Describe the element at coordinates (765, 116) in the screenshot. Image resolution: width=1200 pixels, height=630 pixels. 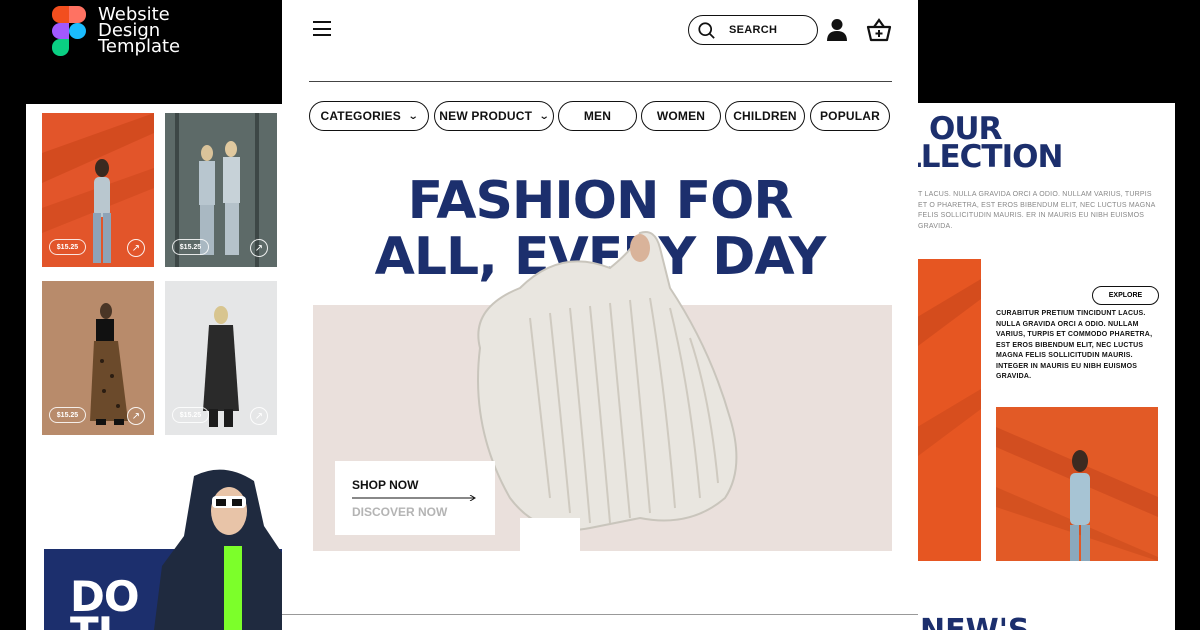
I see `nav-children: CHILDREN` at that location.